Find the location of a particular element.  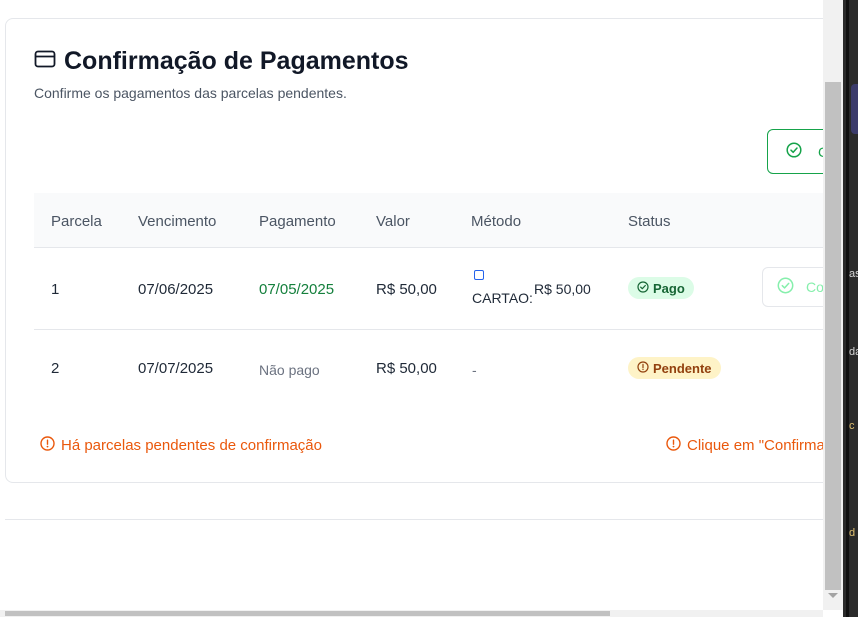

confirm-payment-button: Co is located at coordinates (792, 287).